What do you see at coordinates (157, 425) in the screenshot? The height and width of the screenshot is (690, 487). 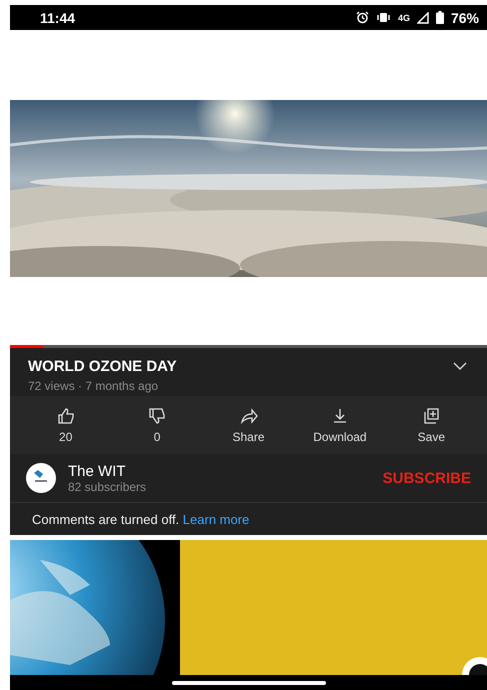 I see `dislike-button: 0` at bounding box center [157, 425].